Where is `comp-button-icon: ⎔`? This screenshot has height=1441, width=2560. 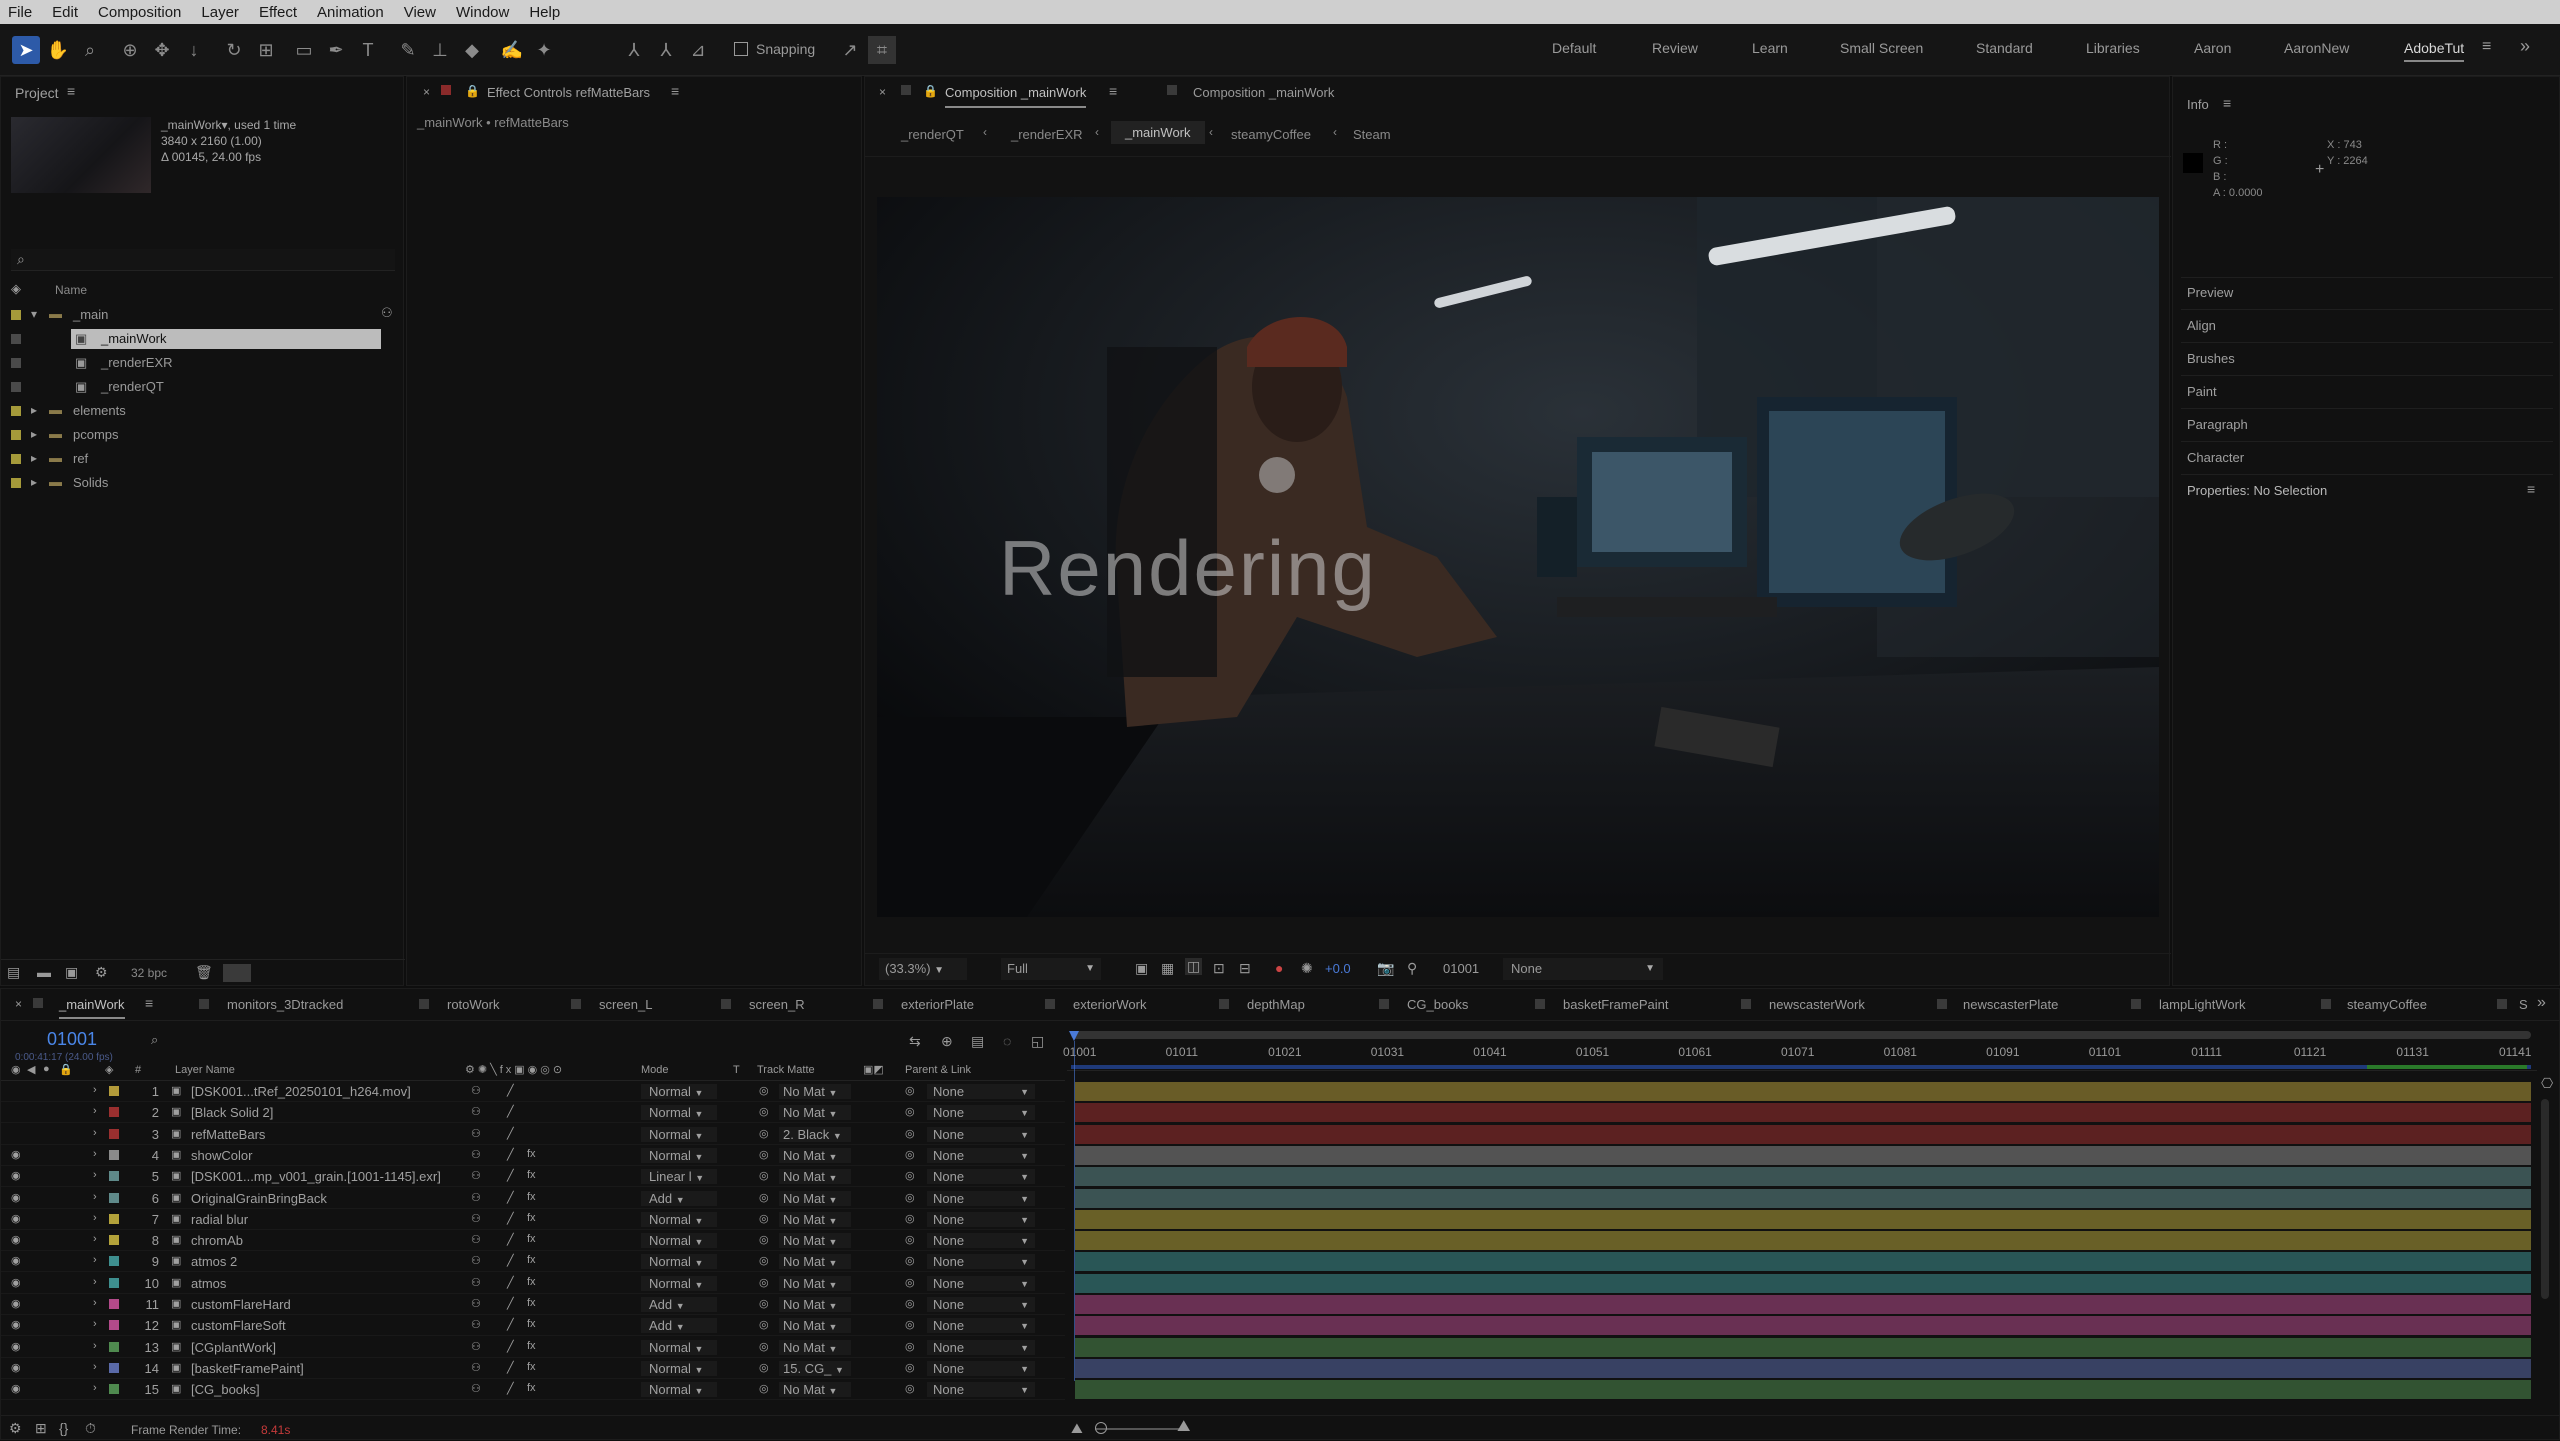
comp-button-icon: ⎔ is located at coordinates (2547, 1083).